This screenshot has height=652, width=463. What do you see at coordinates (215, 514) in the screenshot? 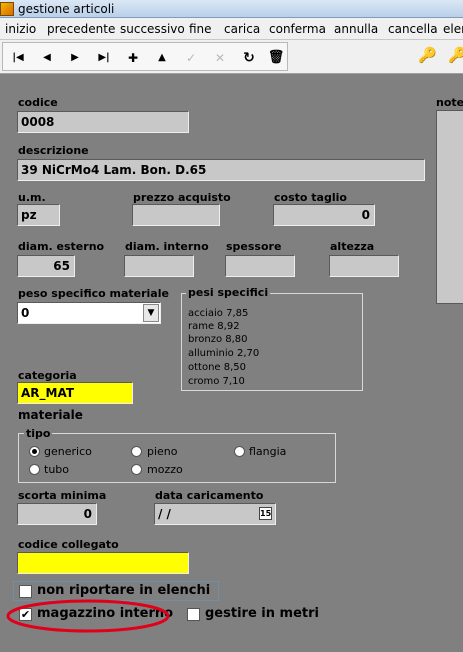
I see `data-caricamento-field: / / 15` at bounding box center [215, 514].